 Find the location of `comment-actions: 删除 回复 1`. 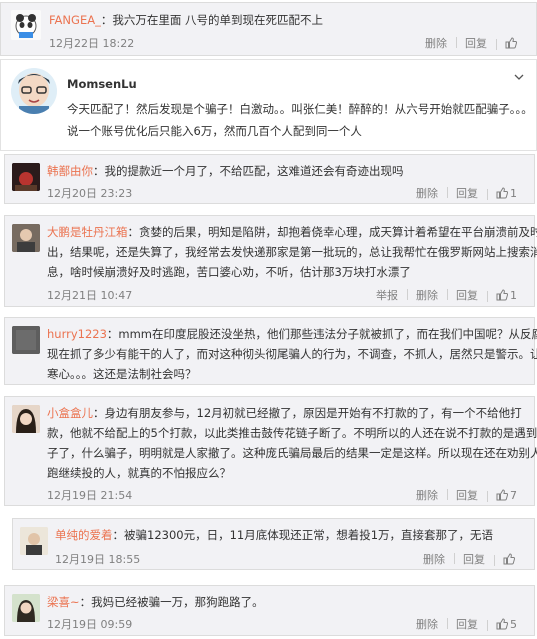

comment-actions: 删除 回复 1 is located at coordinates (466, 193).